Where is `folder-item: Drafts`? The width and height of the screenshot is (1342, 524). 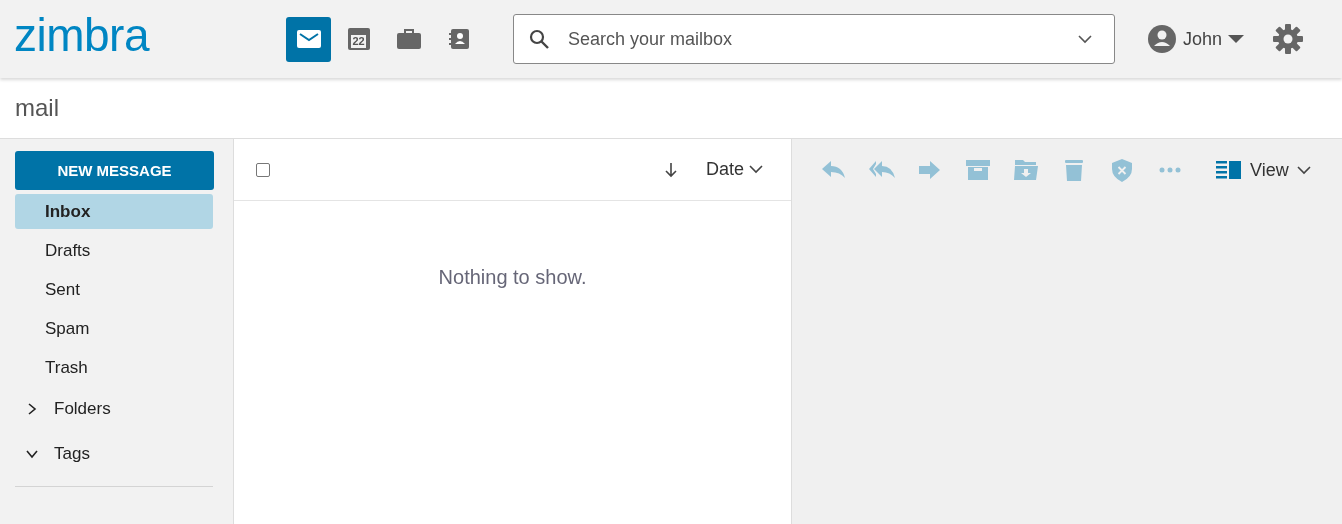
folder-item: Drafts is located at coordinates (114, 250).